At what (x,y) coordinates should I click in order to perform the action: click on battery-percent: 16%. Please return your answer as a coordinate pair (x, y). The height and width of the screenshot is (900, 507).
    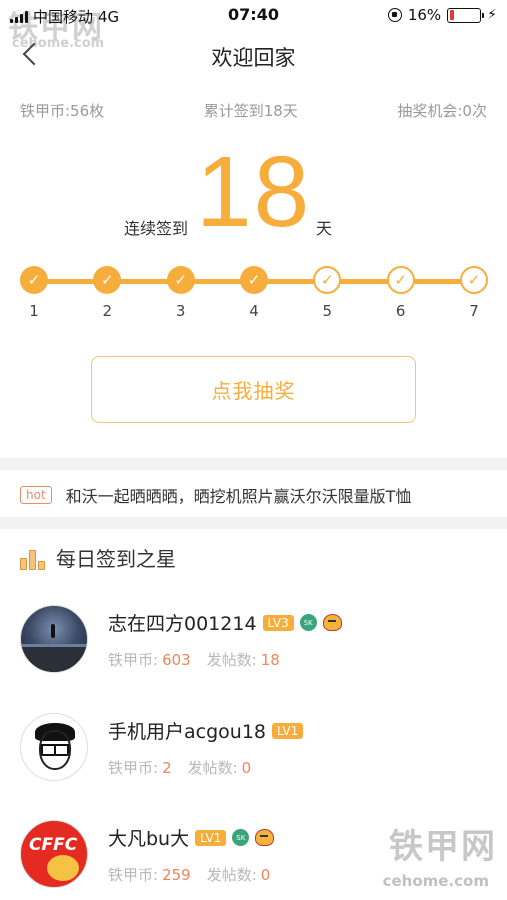
    Looking at the image, I should click on (424, 15).